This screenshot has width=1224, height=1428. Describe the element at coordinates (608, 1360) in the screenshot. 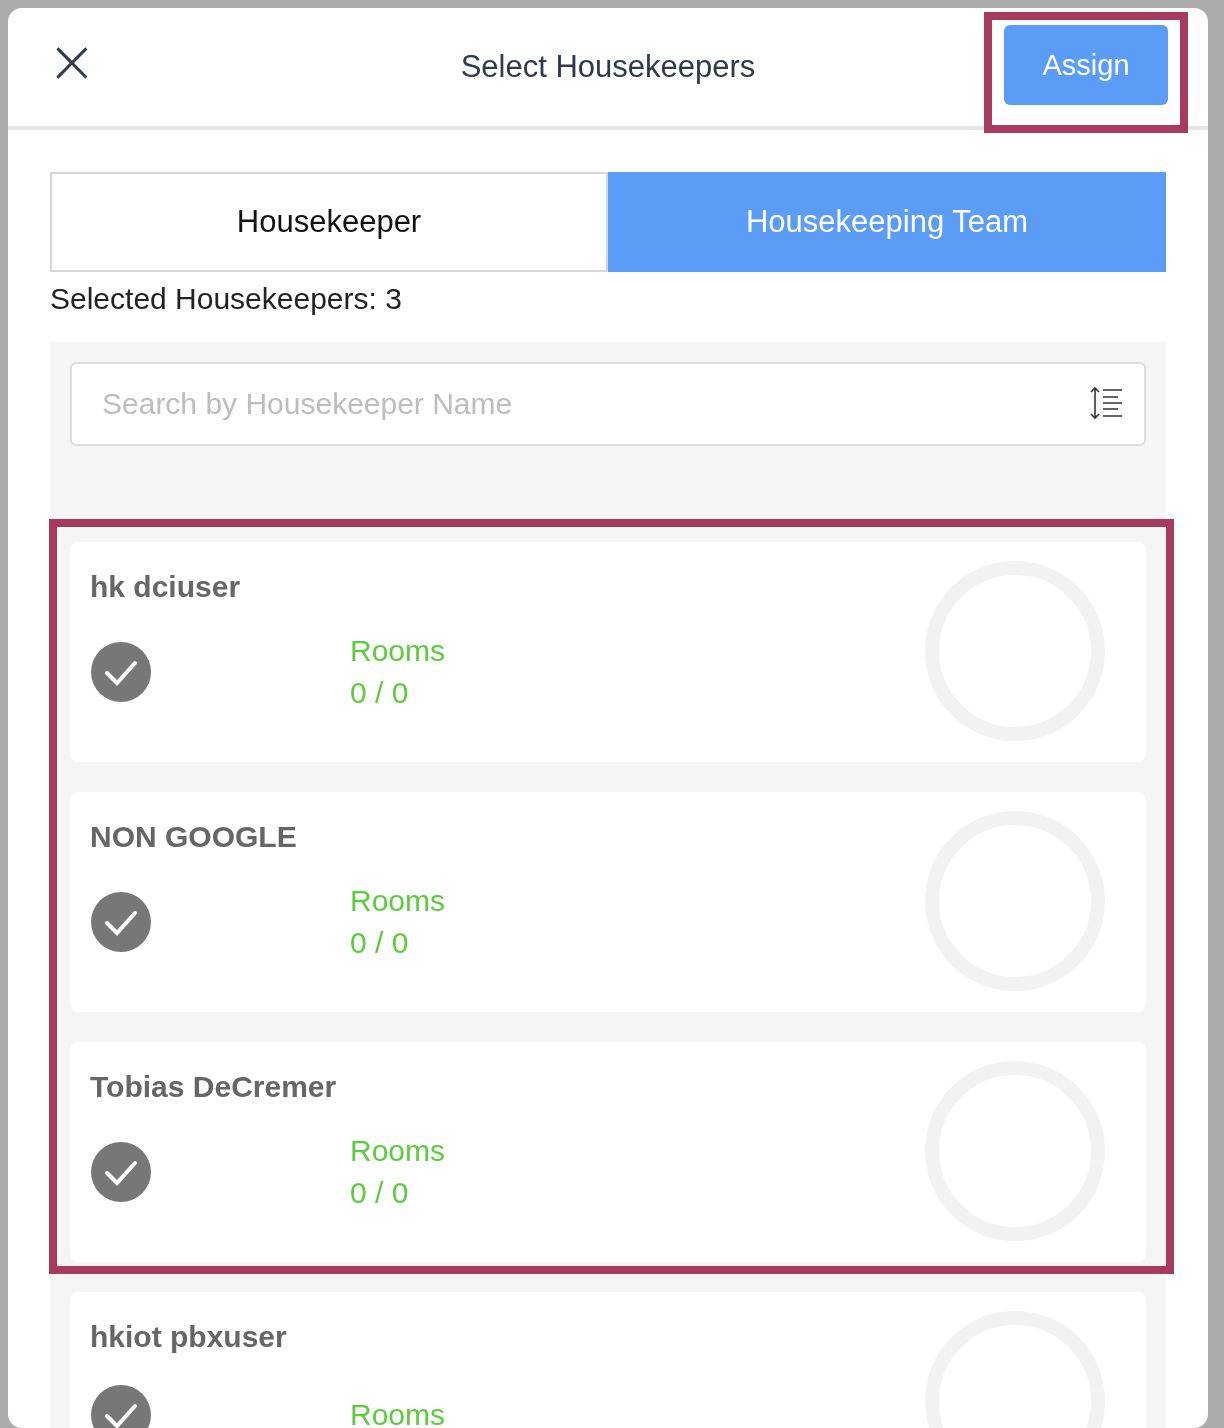

I see `housekeeper-card: hkiot pbxuser Rooms` at that location.